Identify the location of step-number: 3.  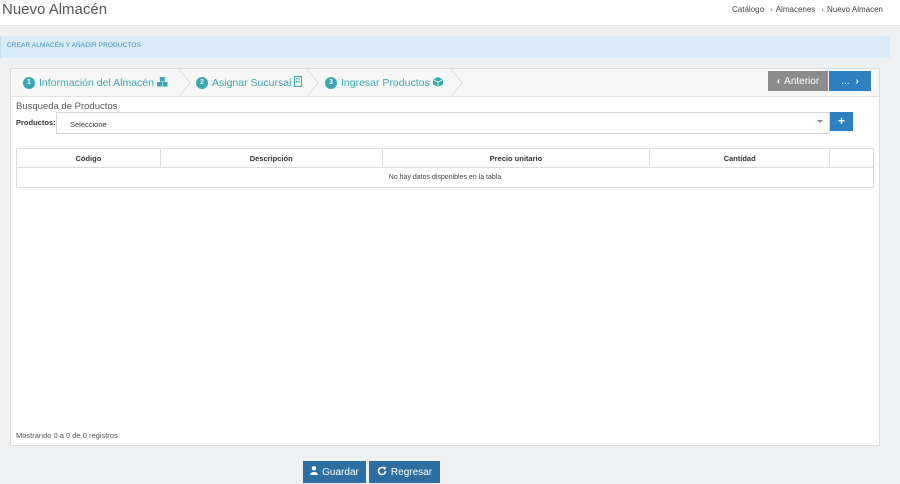
(331, 83).